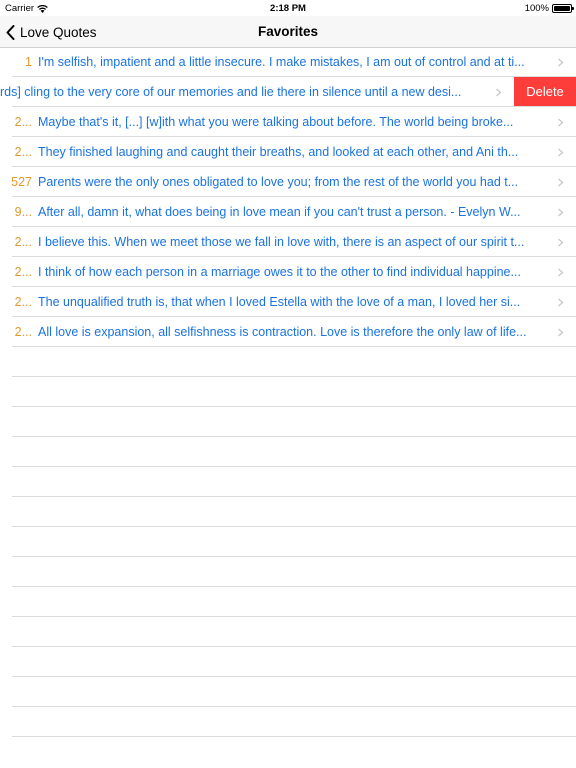 This screenshot has height=768, width=576. I want to click on battery-icon, so click(563, 8).